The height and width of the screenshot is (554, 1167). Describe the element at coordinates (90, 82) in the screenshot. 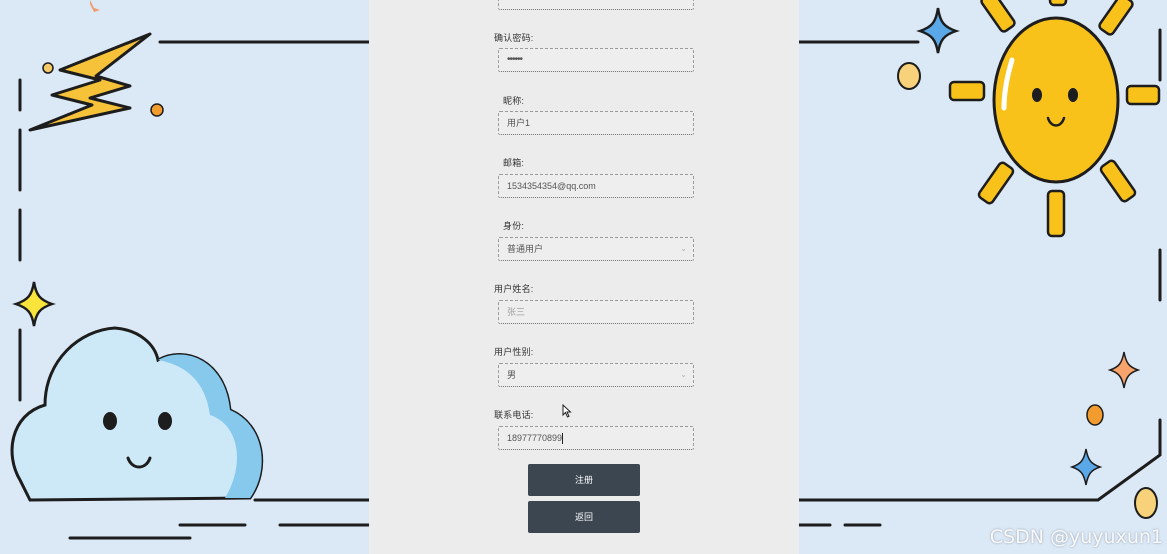

I see `lightning-icon` at that location.